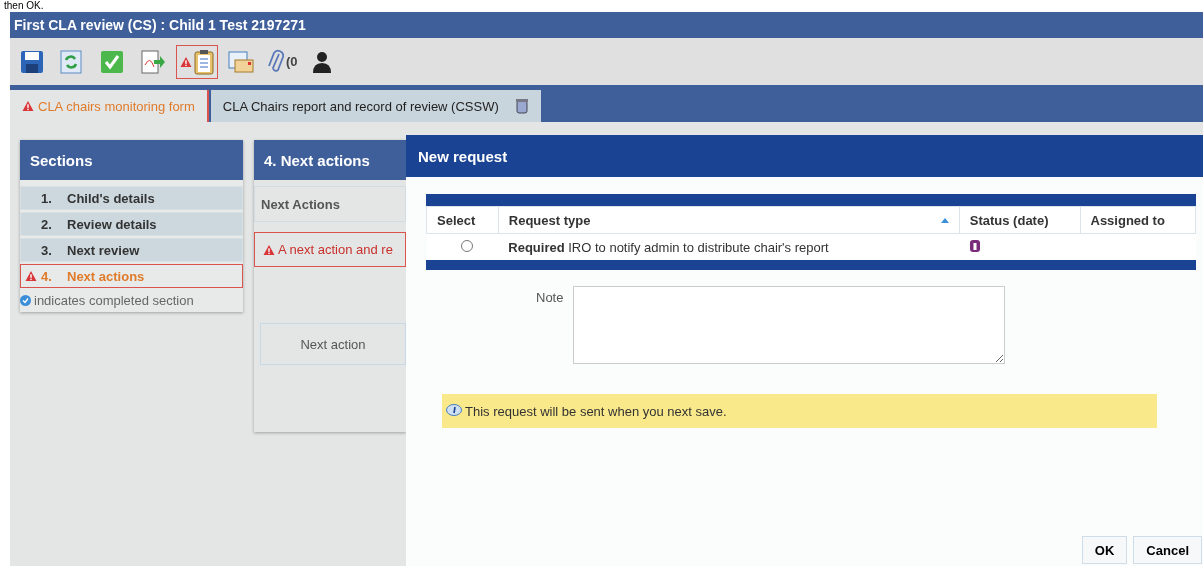 Image resolution: width=1203 pixels, height=566 pixels. I want to click on subsection-header: Next Actions, so click(330, 204).